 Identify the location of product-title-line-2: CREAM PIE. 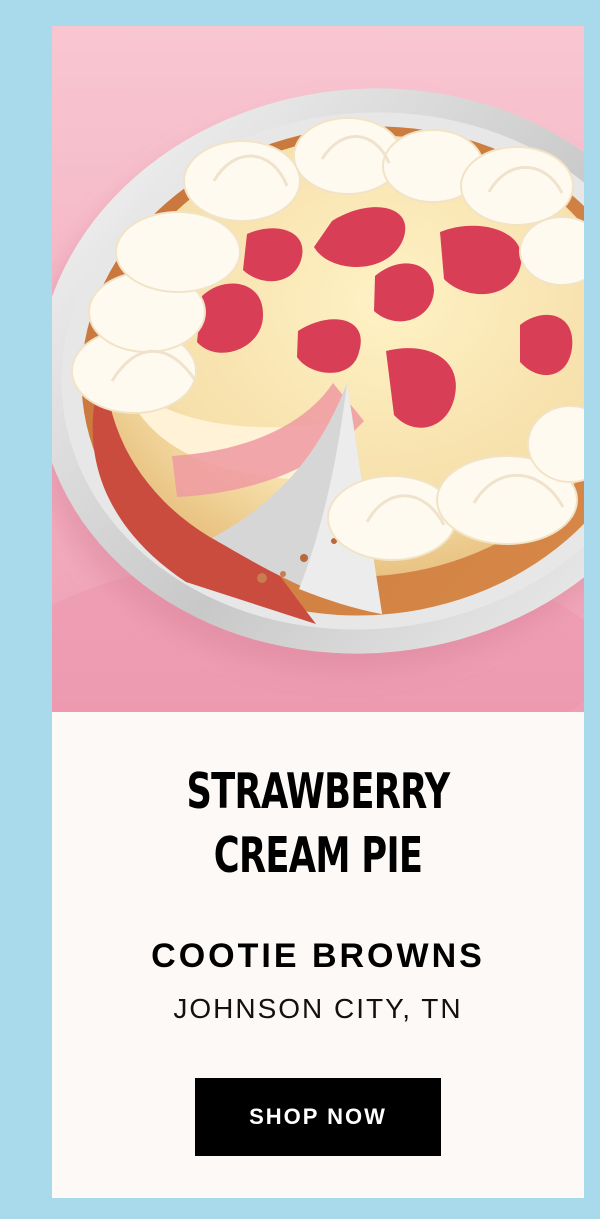
(318, 855).